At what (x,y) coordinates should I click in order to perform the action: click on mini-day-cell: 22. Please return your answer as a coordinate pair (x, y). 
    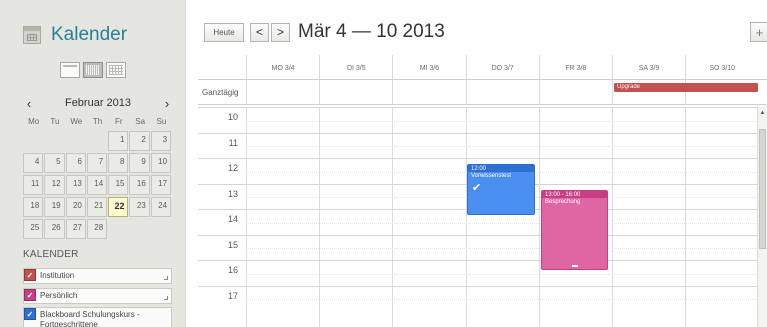
    Looking at the image, I should click on (118, 207).